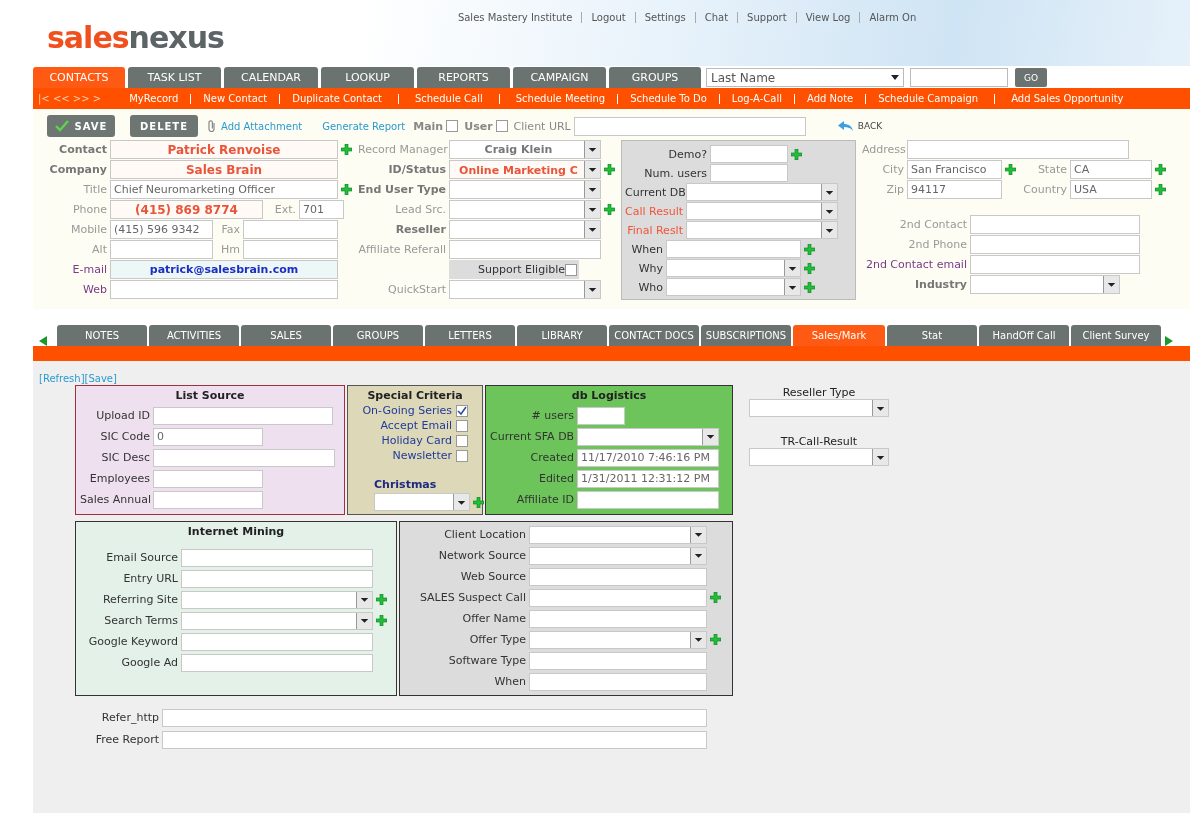  I want to click on section-link: [Refresh], so click(62, 378).